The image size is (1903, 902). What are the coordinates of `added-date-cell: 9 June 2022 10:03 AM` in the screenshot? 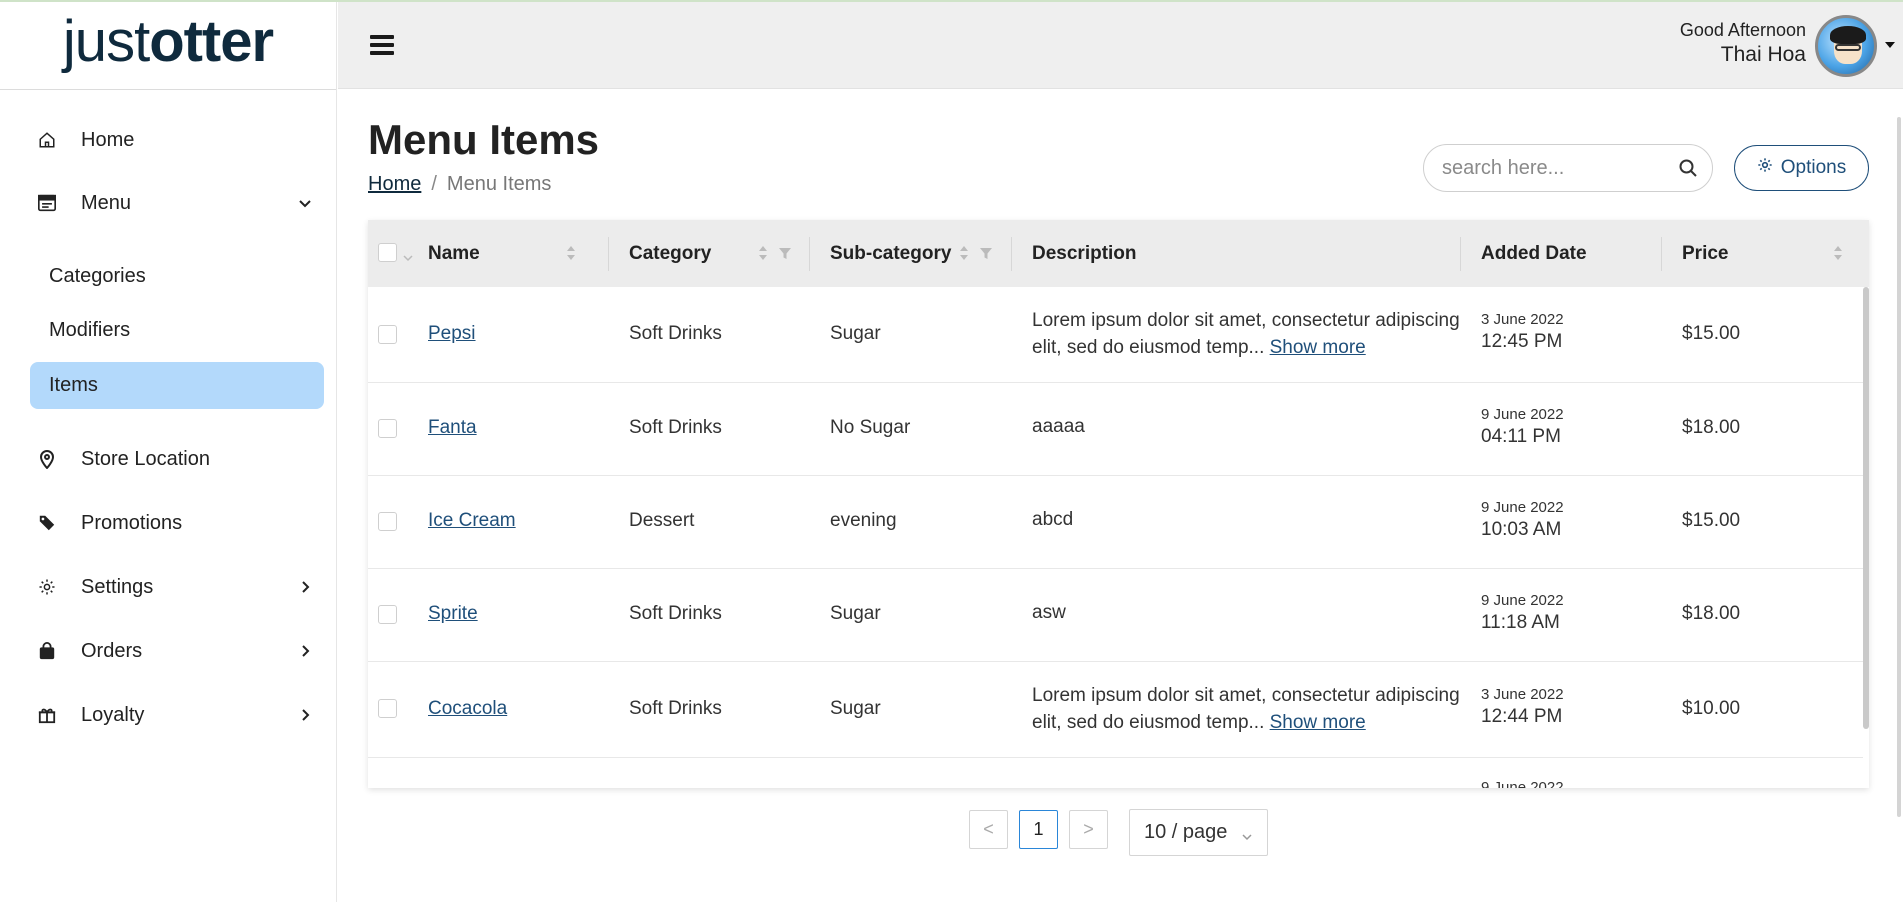 It's located at (1522, 520).